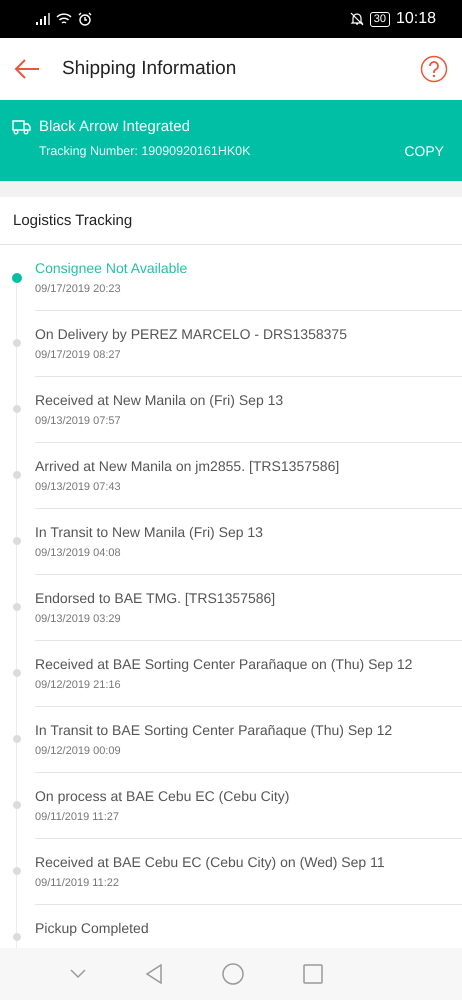  What do you see at coordinates (78, 685) in the screenshot?
I see `event-date: 09/12/2019 21:16` at bounding box center [78, 685].